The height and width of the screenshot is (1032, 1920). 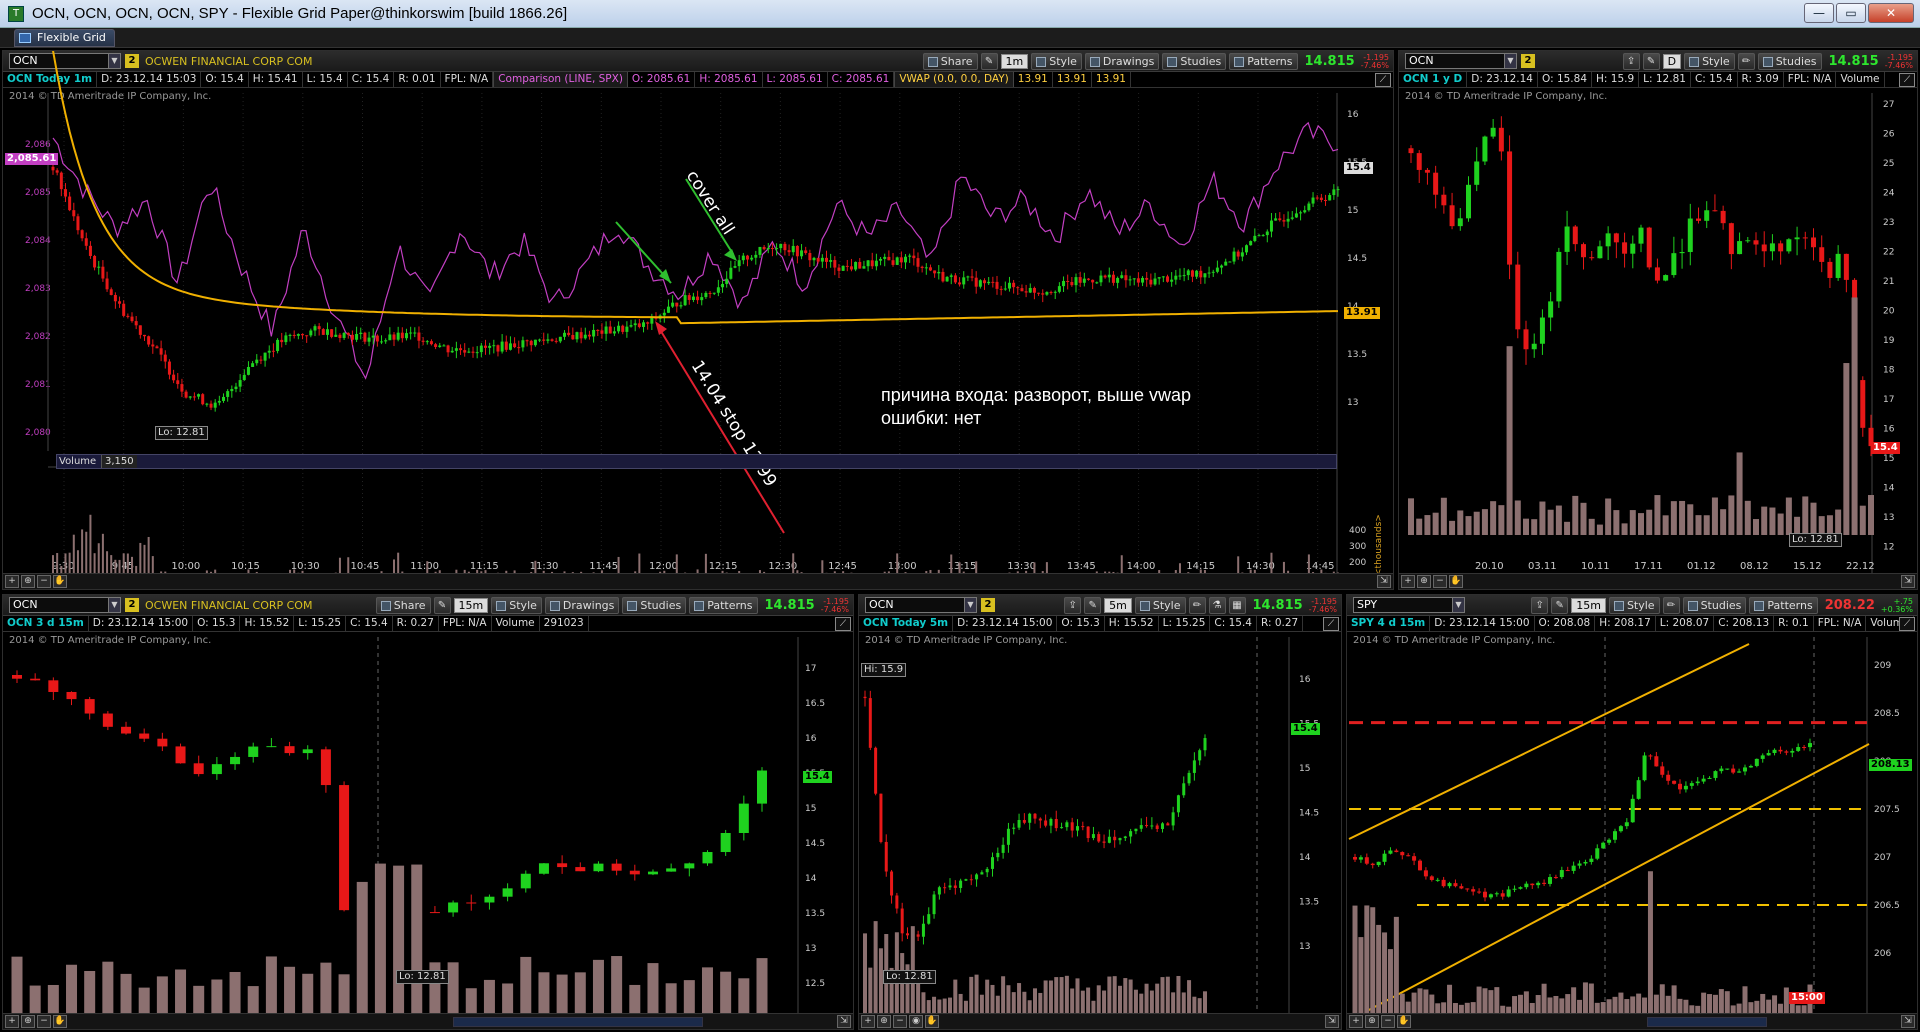 What do you see at coordinates (960, 38) in the screenshot?
I see `tab-bar: Flexible Grid` at bounding box center [960, 38].